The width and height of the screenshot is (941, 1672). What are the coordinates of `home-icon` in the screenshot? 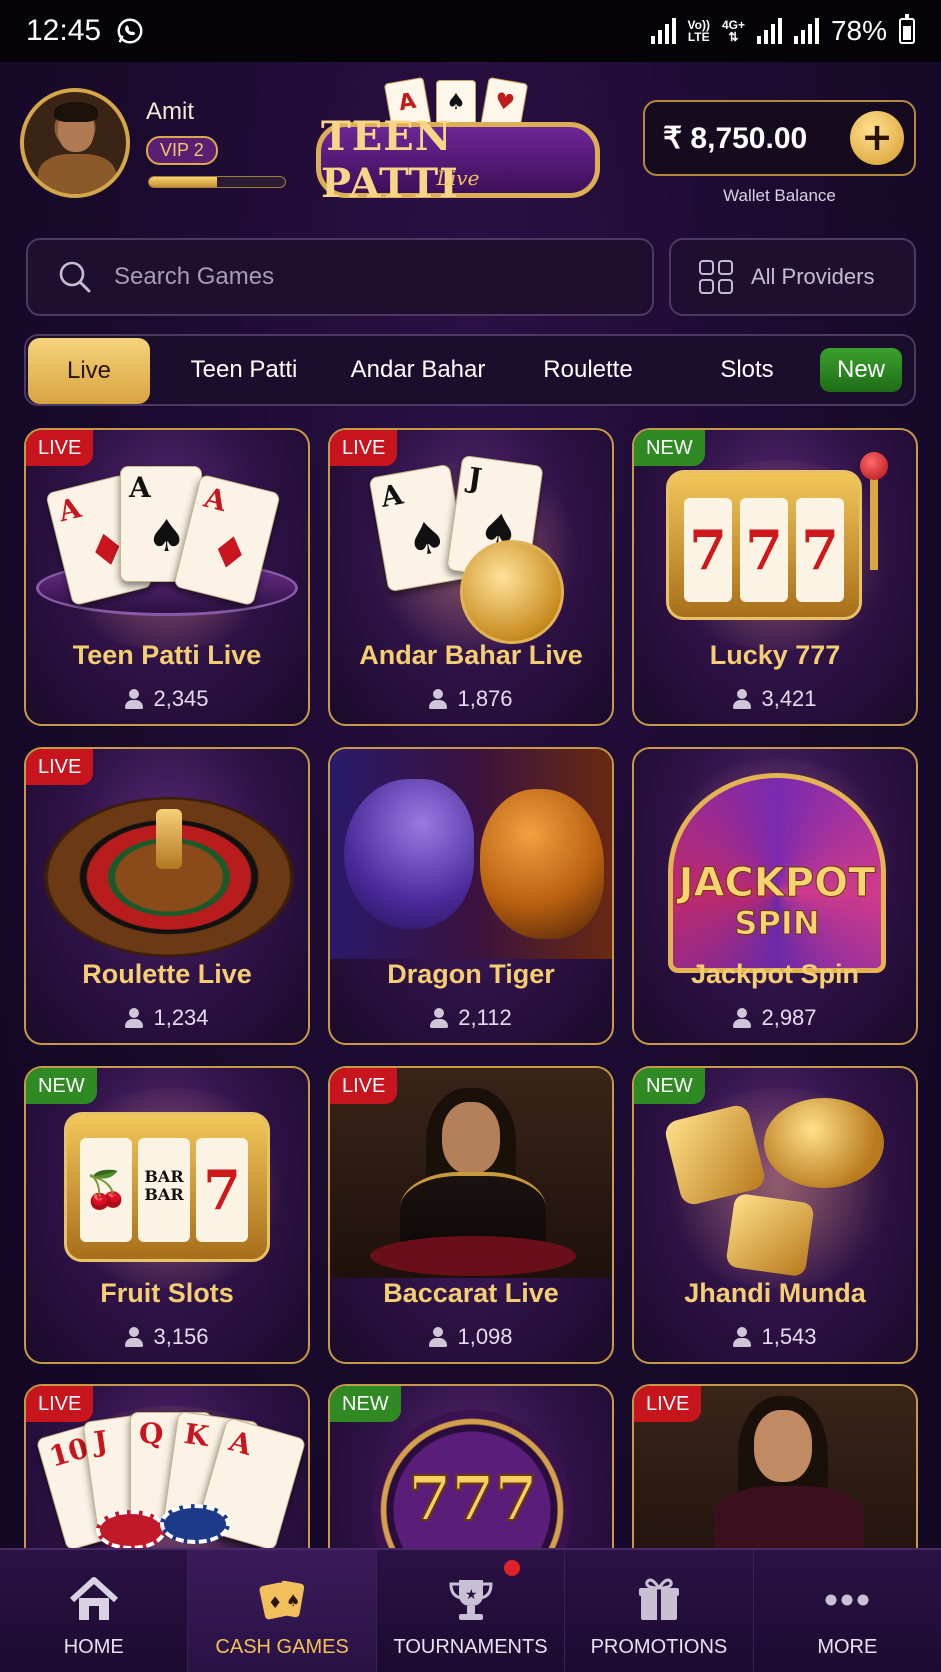 It's located at (93, 1598).